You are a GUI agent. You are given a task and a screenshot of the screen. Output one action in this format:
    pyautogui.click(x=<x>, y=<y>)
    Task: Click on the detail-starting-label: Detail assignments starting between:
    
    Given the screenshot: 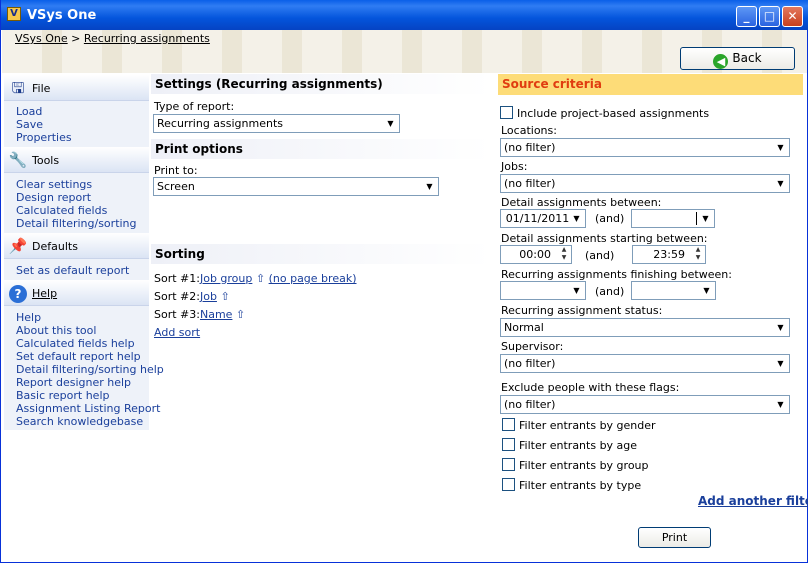 What is the action you would take?
    pyautogui.click(x=604, y=238)
    